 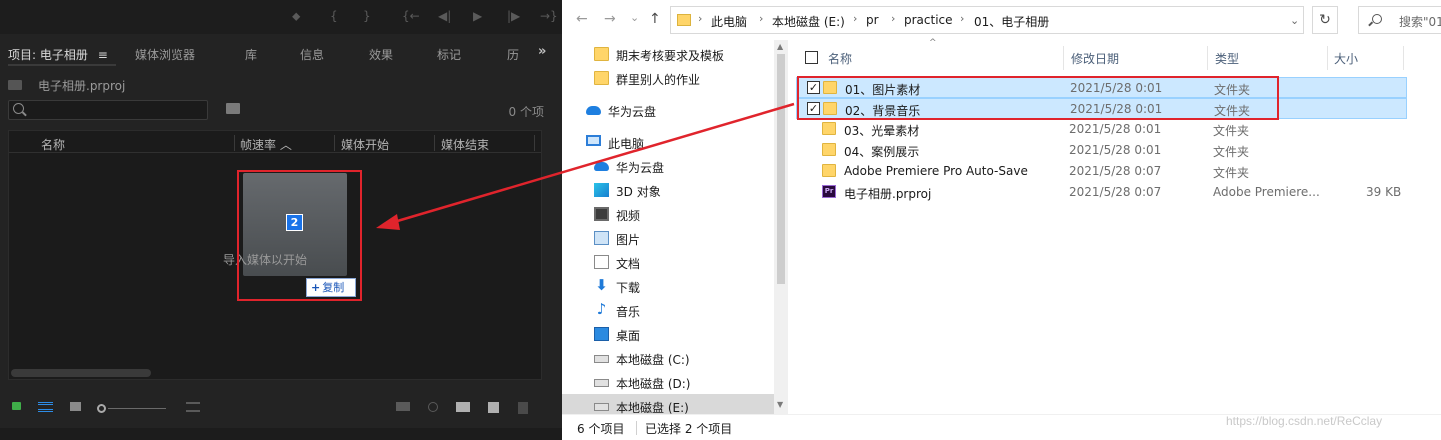 I want to click on cloud-icon, so click(x=593, y=110).